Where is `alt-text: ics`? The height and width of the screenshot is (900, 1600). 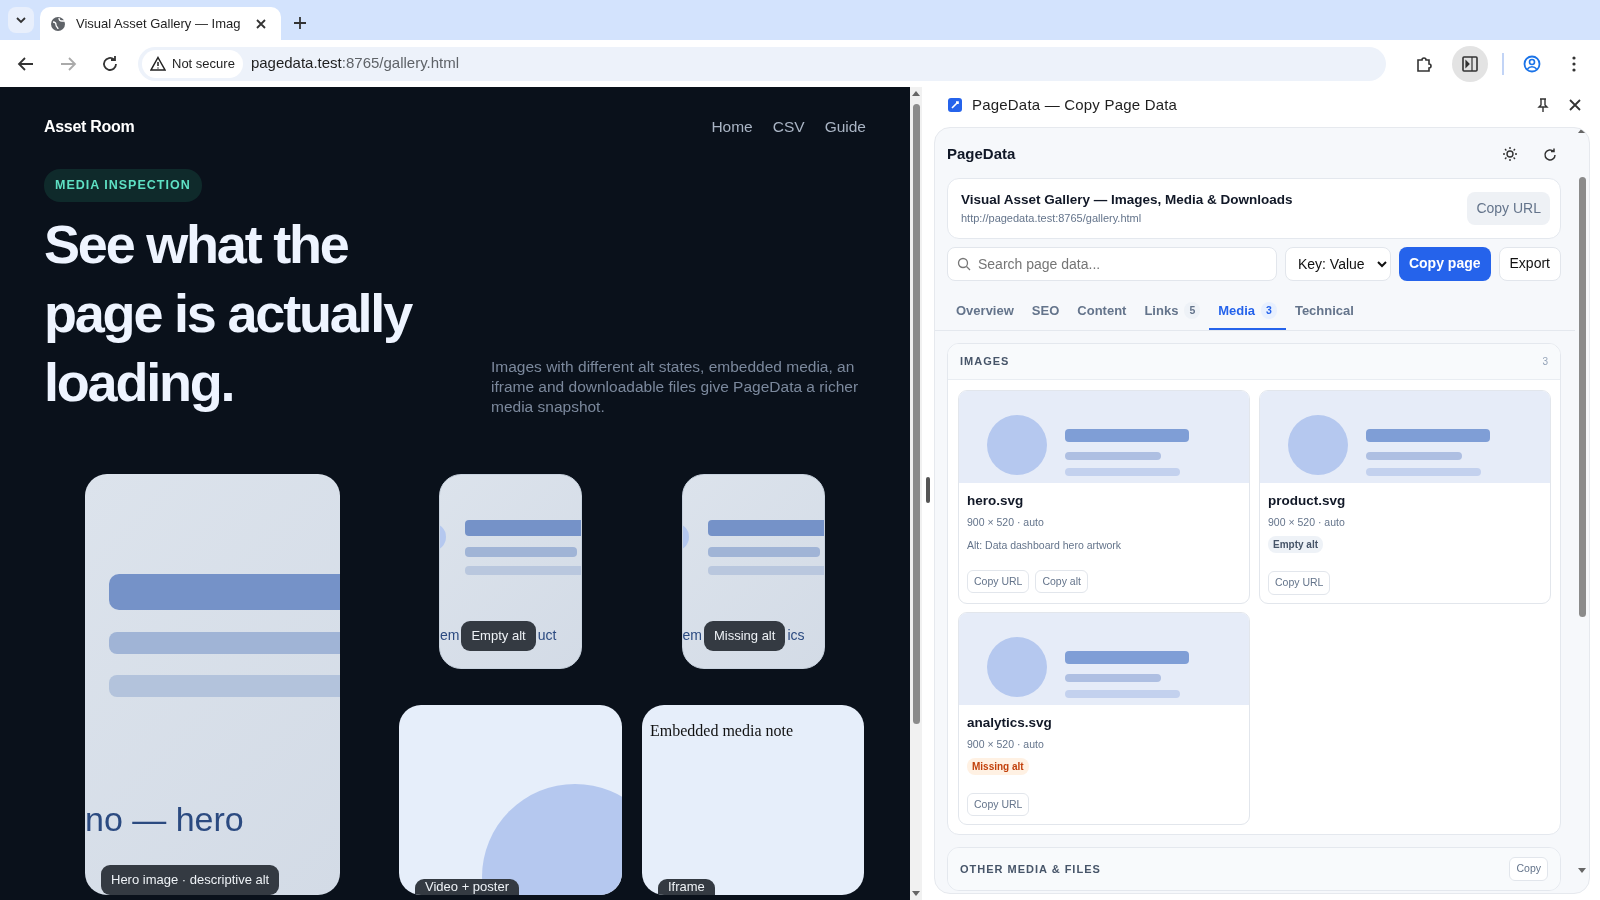 alt-text: ics is located at coordinates (796, 636).